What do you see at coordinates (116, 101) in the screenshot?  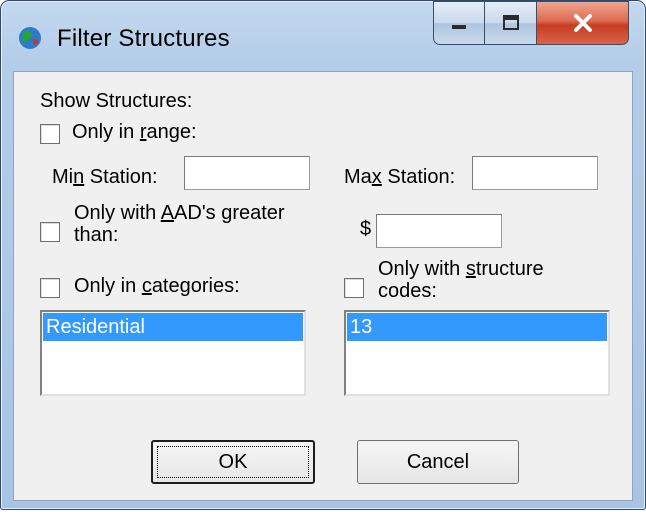 I see `show-structures-label: Show Structures:` at bounding box center [116, 101].